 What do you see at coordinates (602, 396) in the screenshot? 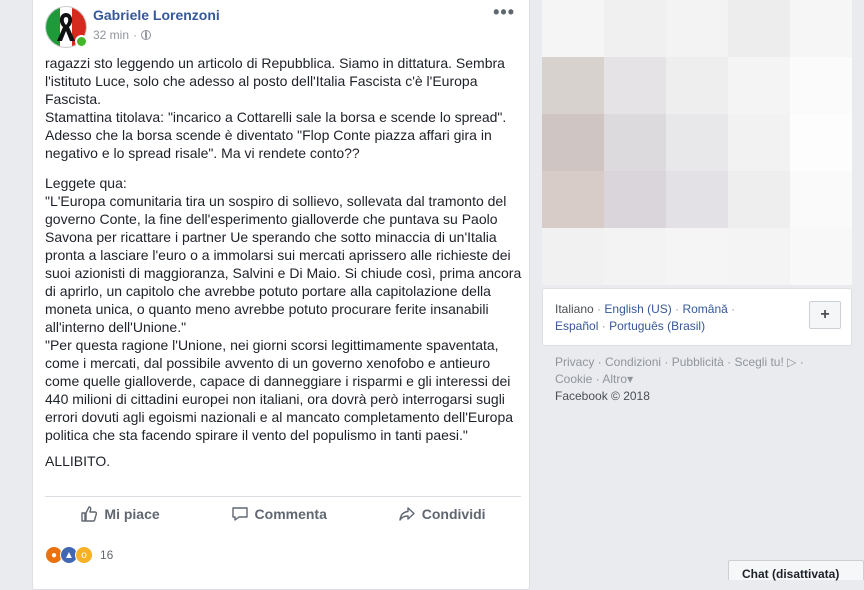
I see `footer-copyright: Facebook © 2018` at bounding box center [602, 396].